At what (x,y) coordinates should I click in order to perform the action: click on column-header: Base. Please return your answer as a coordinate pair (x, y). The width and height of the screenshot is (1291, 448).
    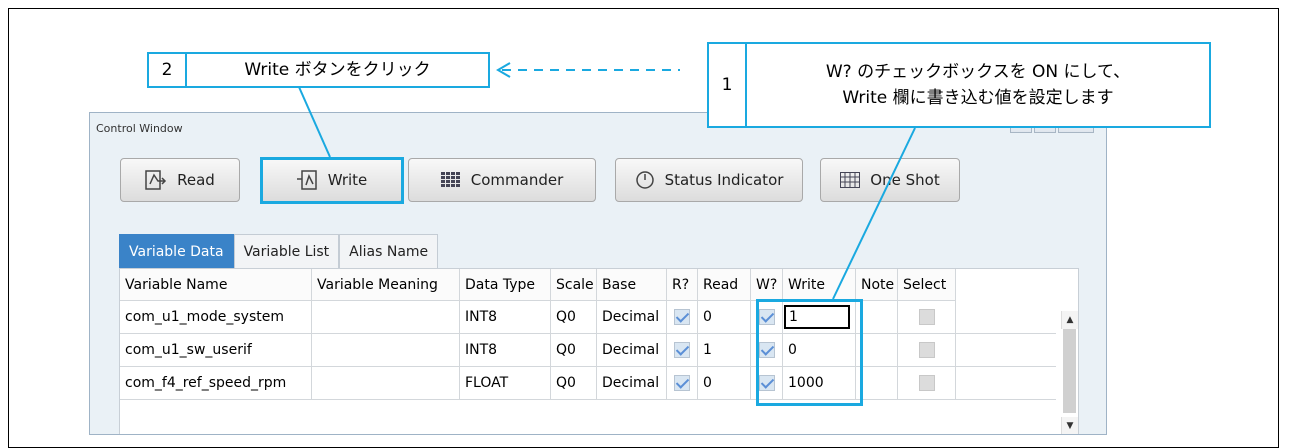
    Looking at the image, I should click on (632, 285).